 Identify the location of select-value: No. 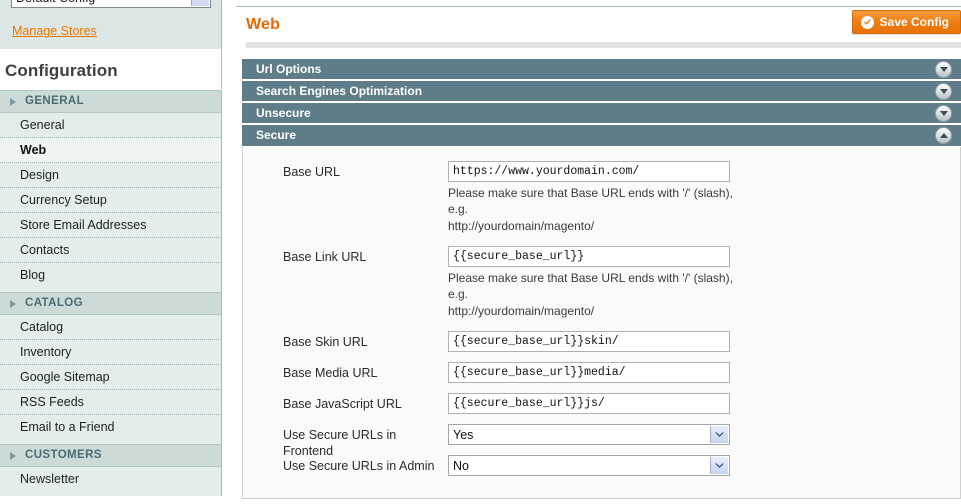
(461, 466).